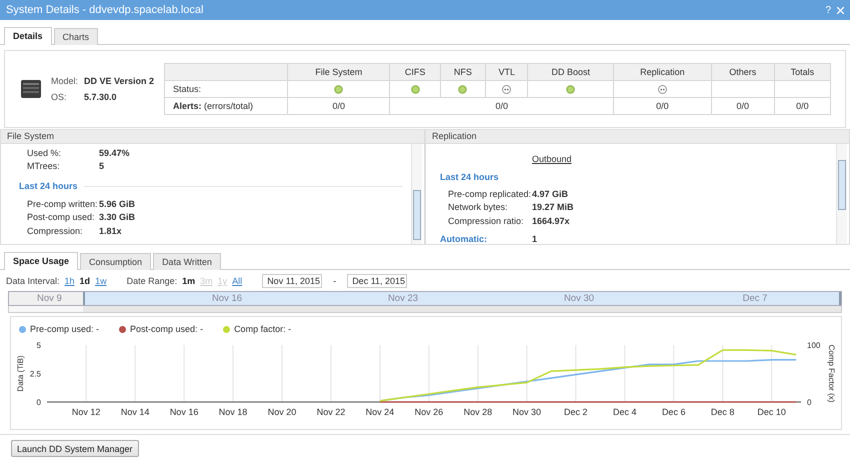 This screenshot has width=850, height=463. I want to click on field-value: 5, so click(102, 166).